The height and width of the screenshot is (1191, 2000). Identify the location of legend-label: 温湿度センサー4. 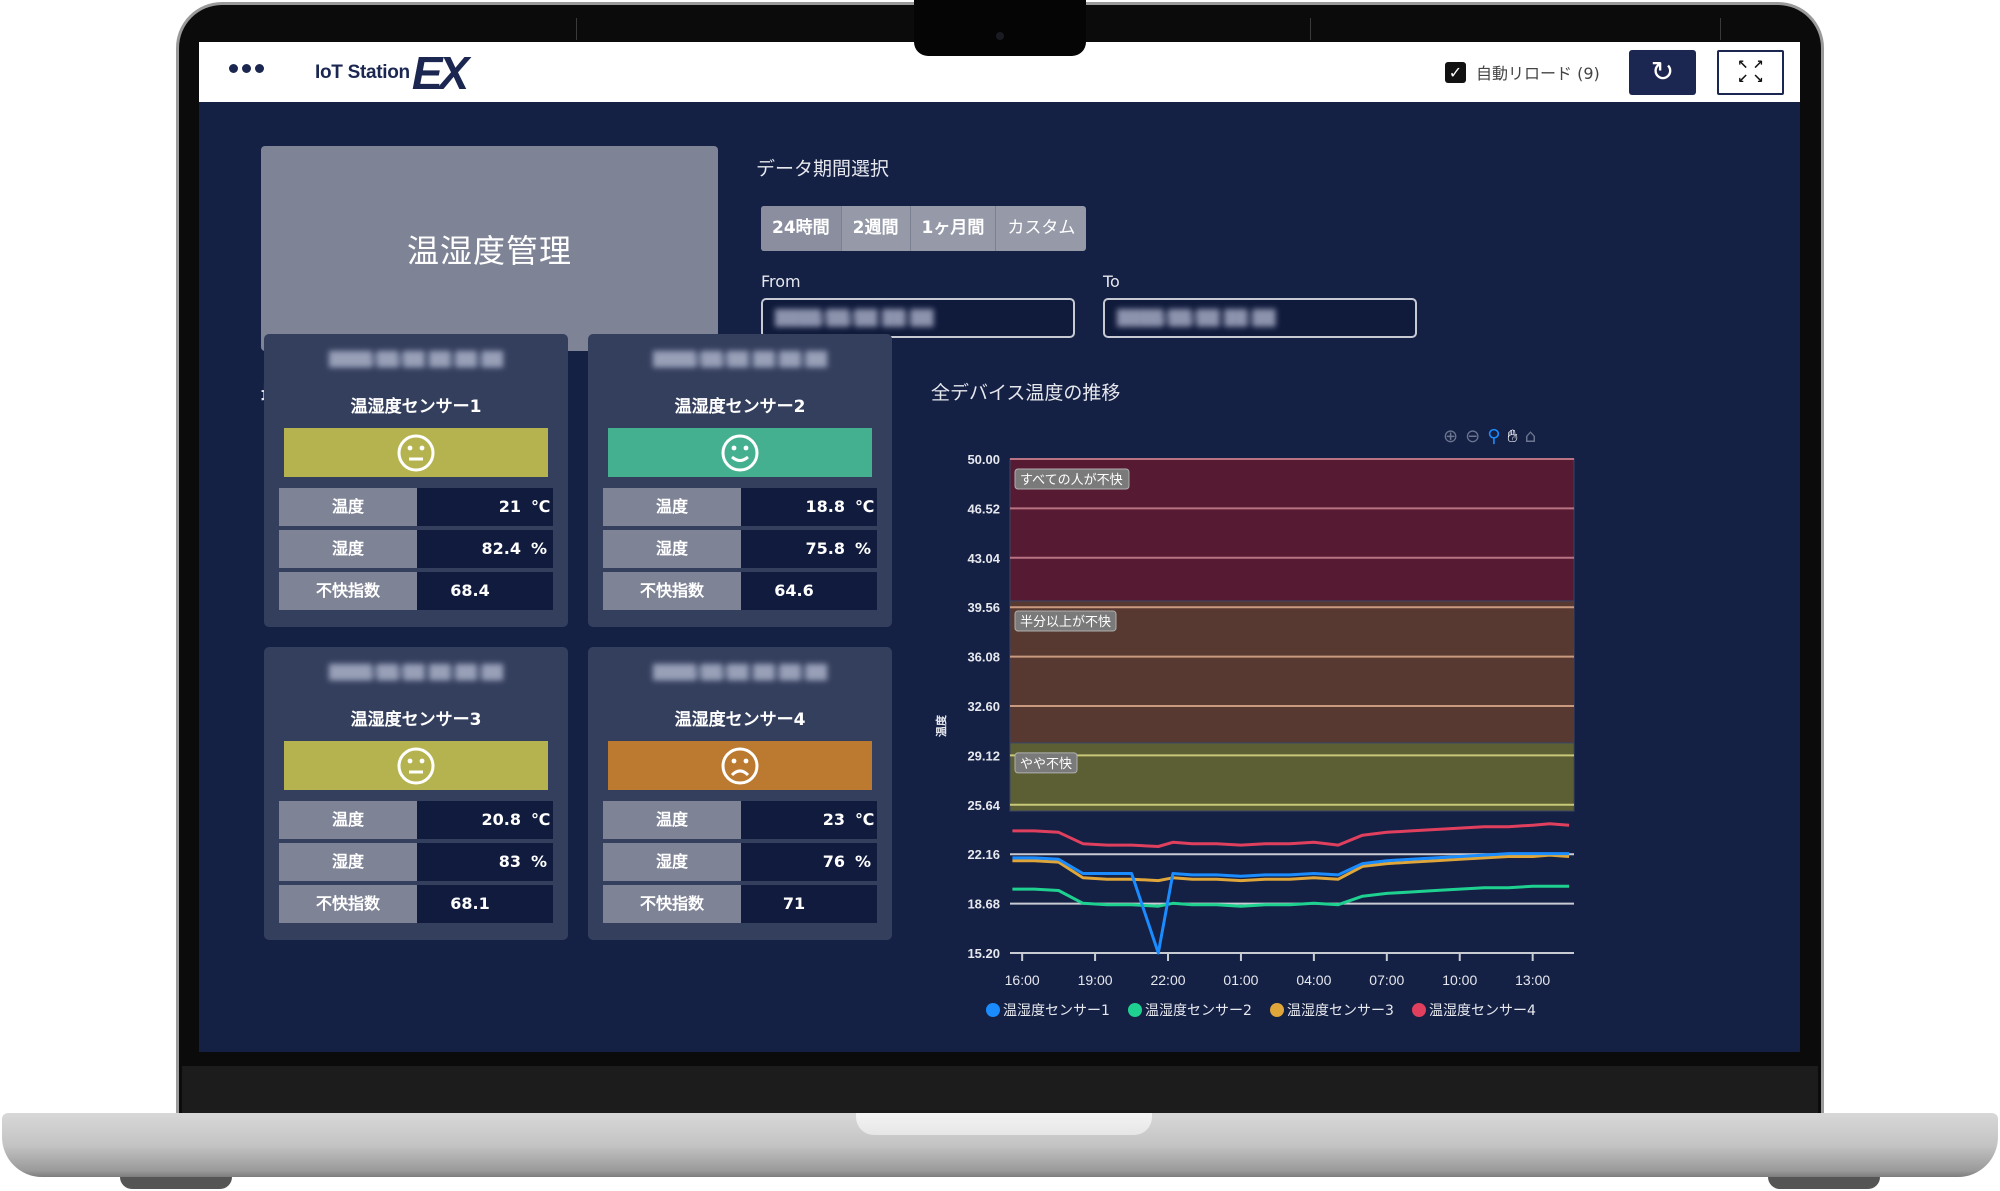
(1482, 1011).